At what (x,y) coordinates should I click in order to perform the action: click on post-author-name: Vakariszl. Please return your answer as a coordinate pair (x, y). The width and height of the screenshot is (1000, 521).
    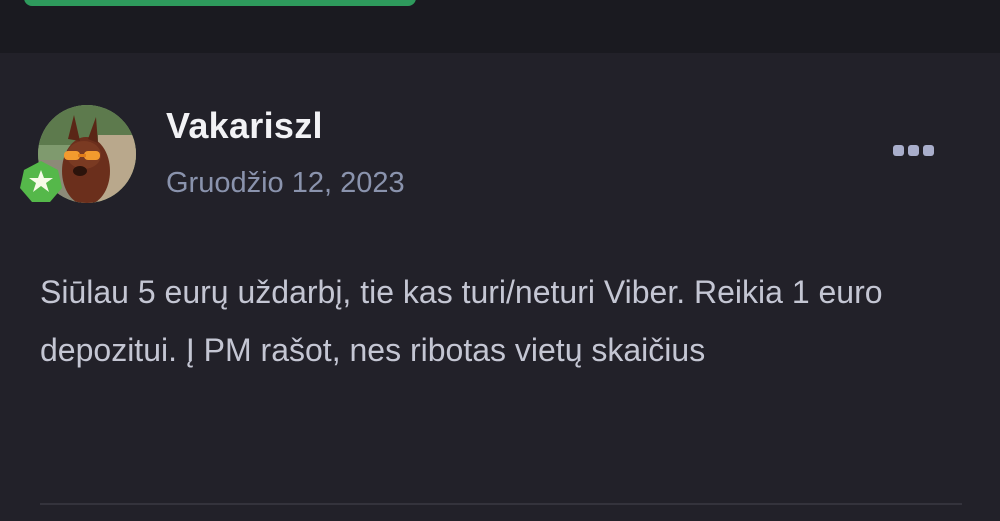
    Looking at the image, I should click on (244, 126).